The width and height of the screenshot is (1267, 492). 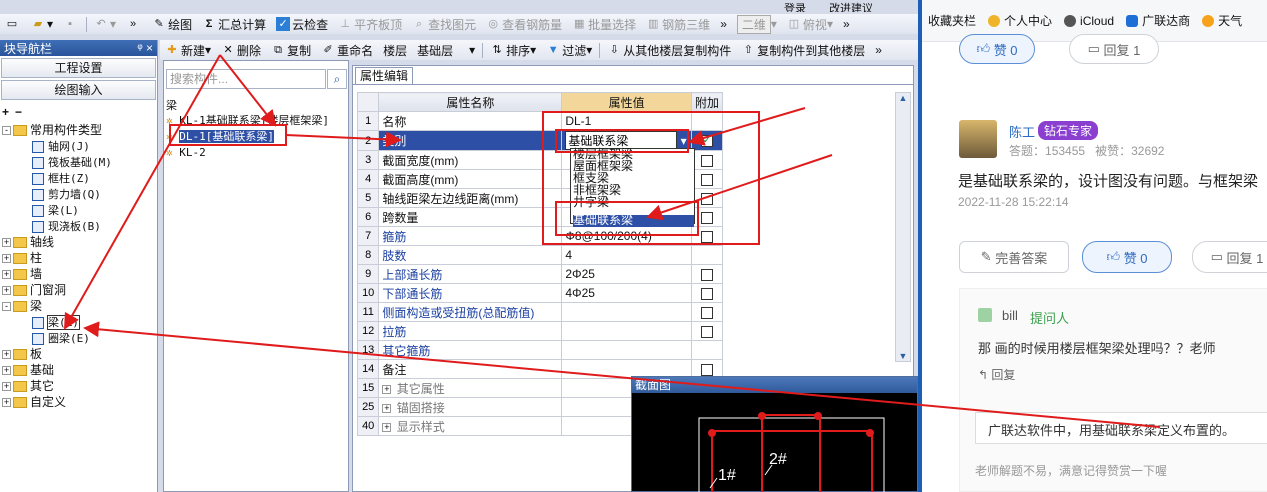 What do you see at coordinates (446, 50) in the screenshot?
I see `floor-select: 基础层 ▾` at bounding box center [446, 50].